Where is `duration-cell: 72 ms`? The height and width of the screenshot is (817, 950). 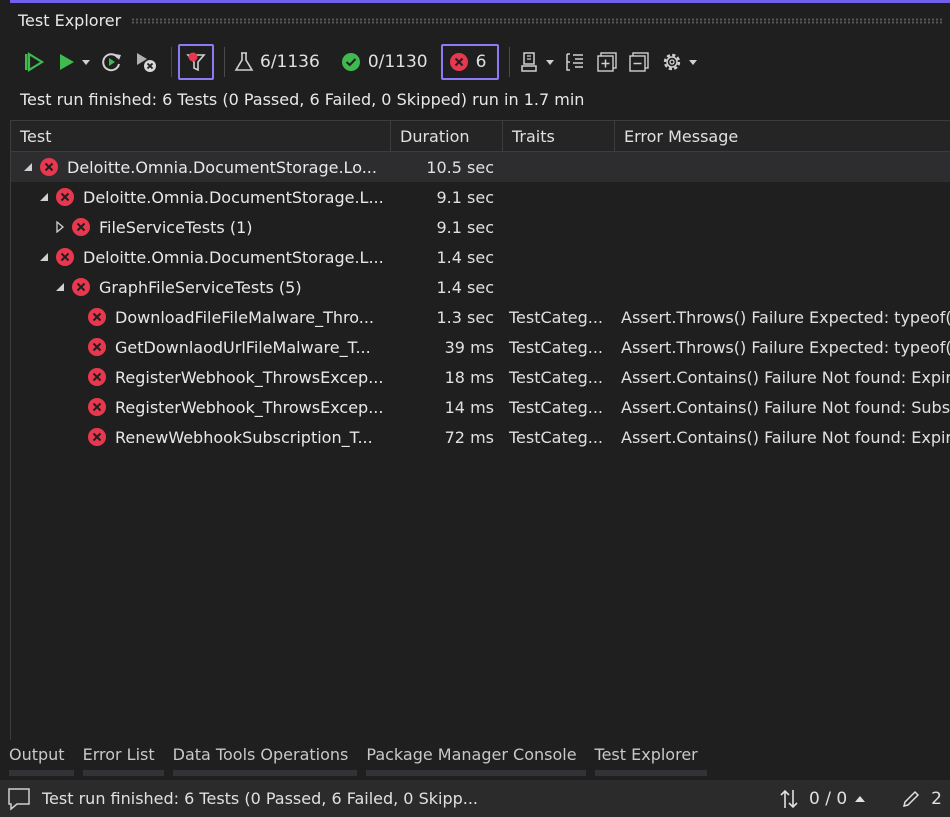
duration-cell: 72 ms is located at coordinates (469, 437).